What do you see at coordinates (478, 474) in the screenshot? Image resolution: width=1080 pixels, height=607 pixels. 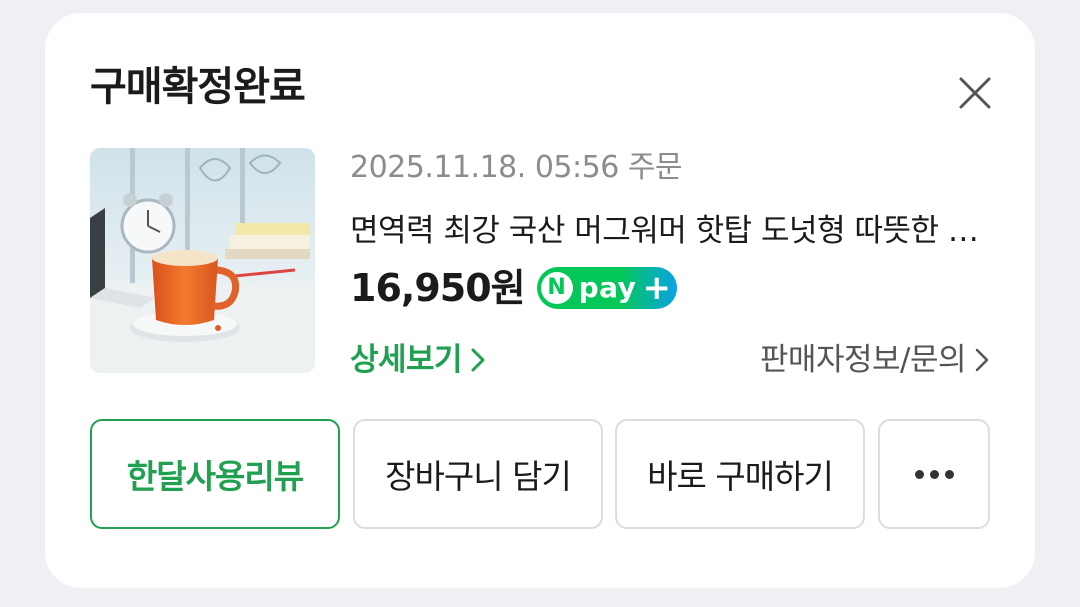 I see `add-to-cart-button: 장바구니 담기` at bounding box center [478, 474].